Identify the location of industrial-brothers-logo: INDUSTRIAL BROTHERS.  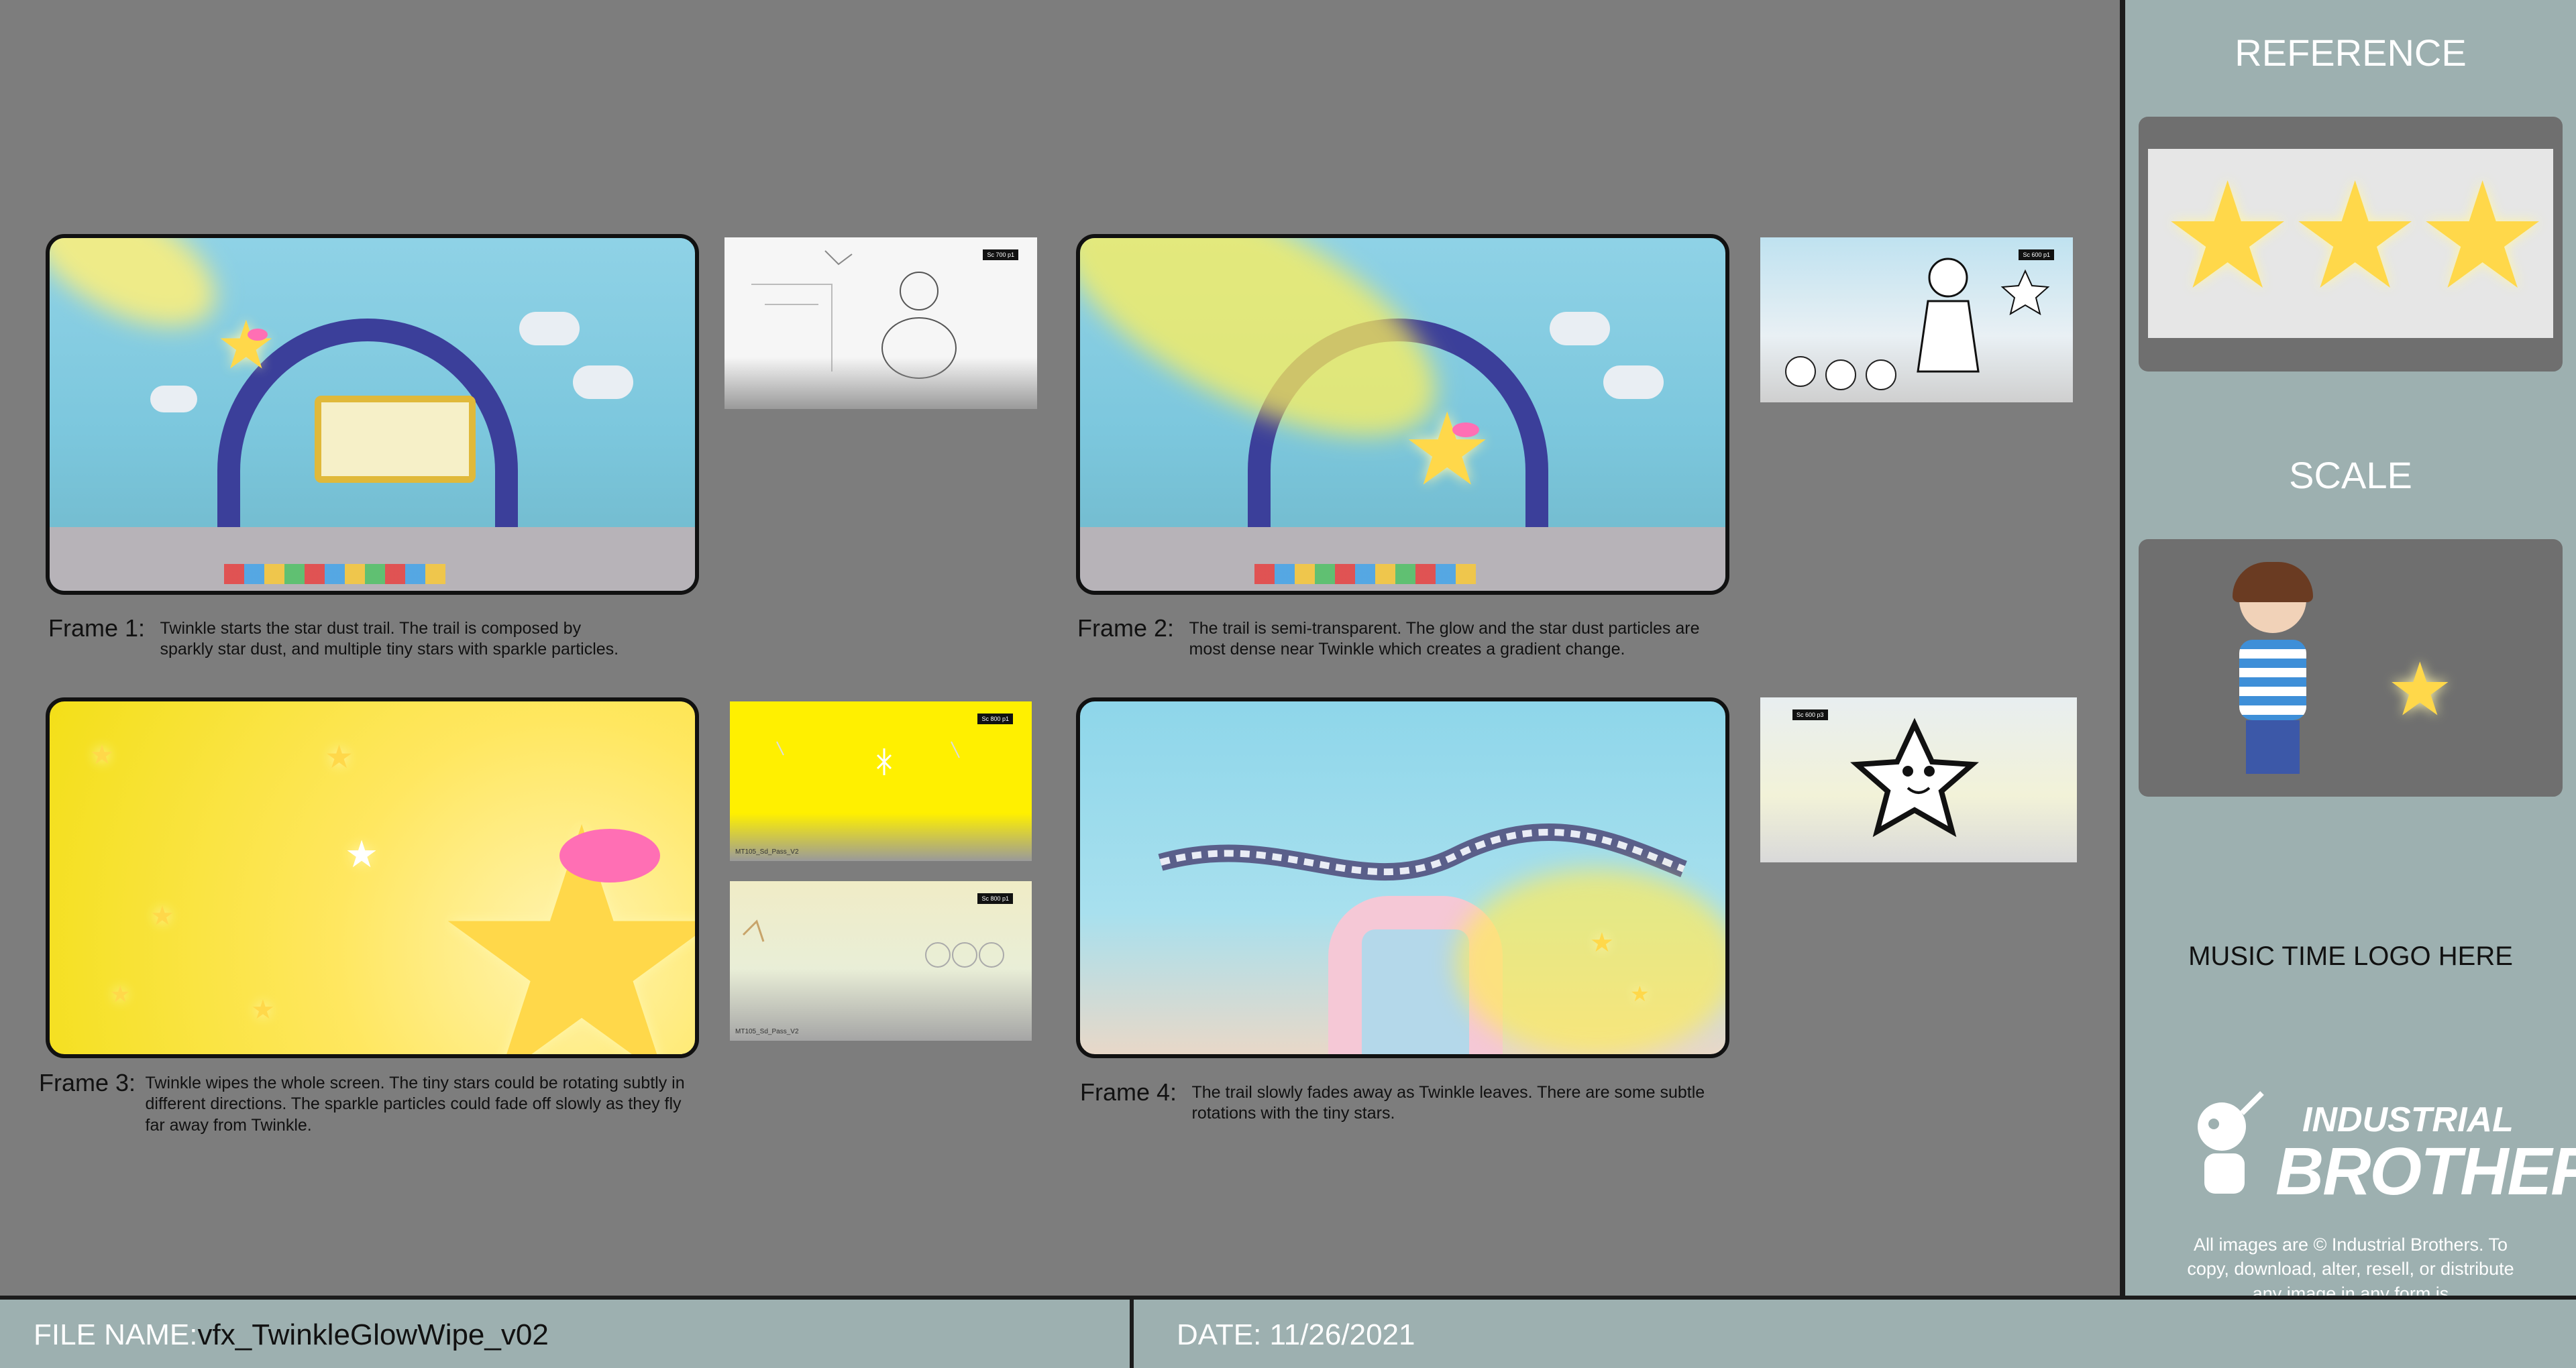
(2379, 1147).